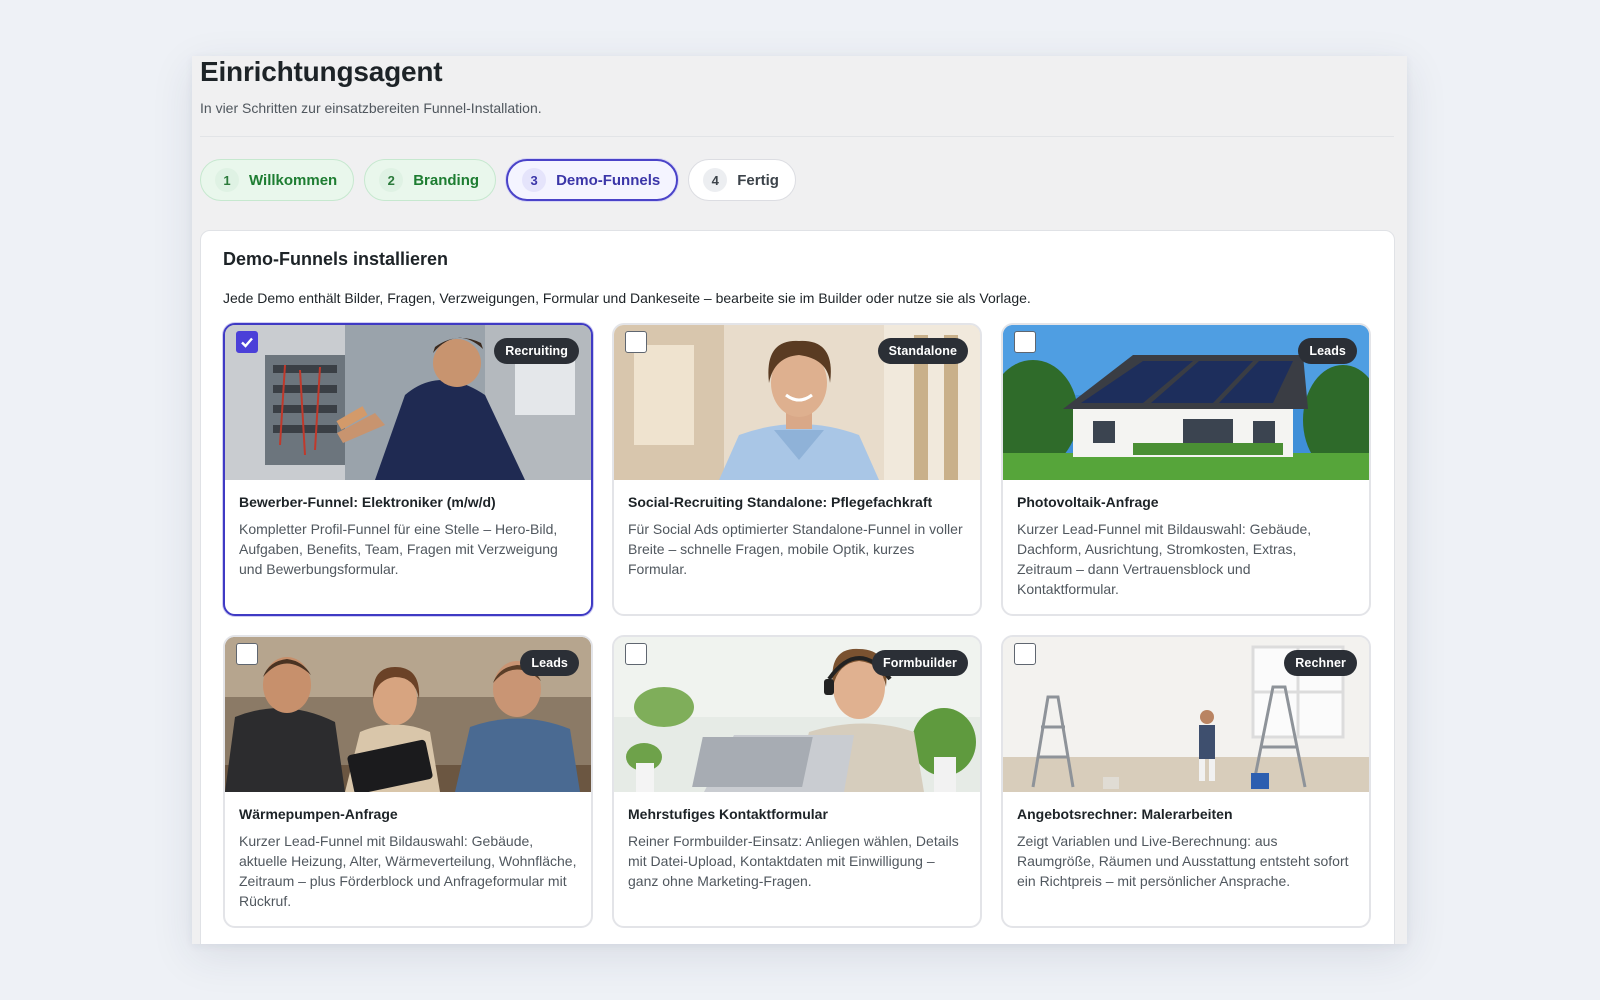 This screenshot has width=1600, height=1000. Describe the element at coordinates (408, 714) in the screenshot. I see `card-image-consultation: Leads` at that location.